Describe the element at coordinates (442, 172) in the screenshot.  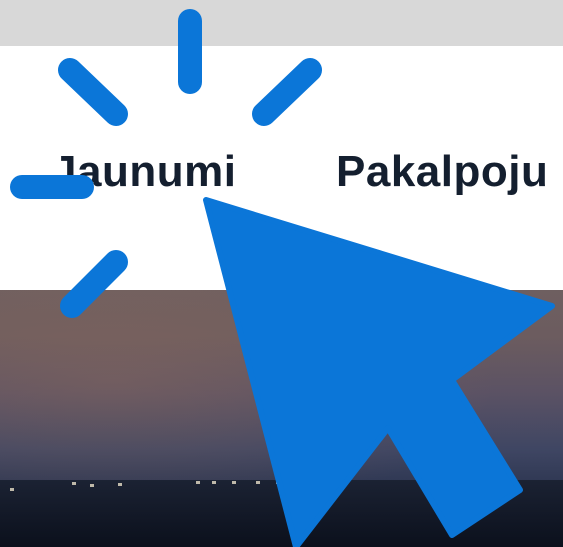
I see `nav-link-services: Pakalpoju` at that location.